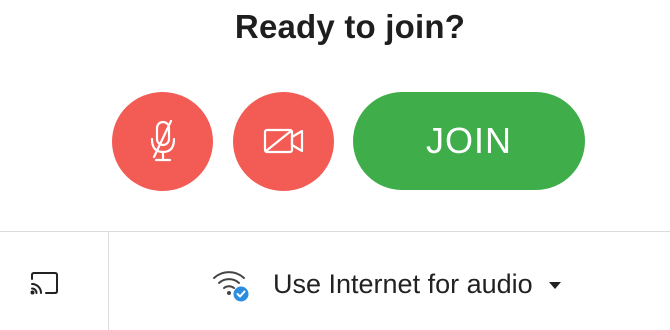 The height and width of the screenshot is (330, 670). I want to click on mute-microphone-button, so click(162, 141).